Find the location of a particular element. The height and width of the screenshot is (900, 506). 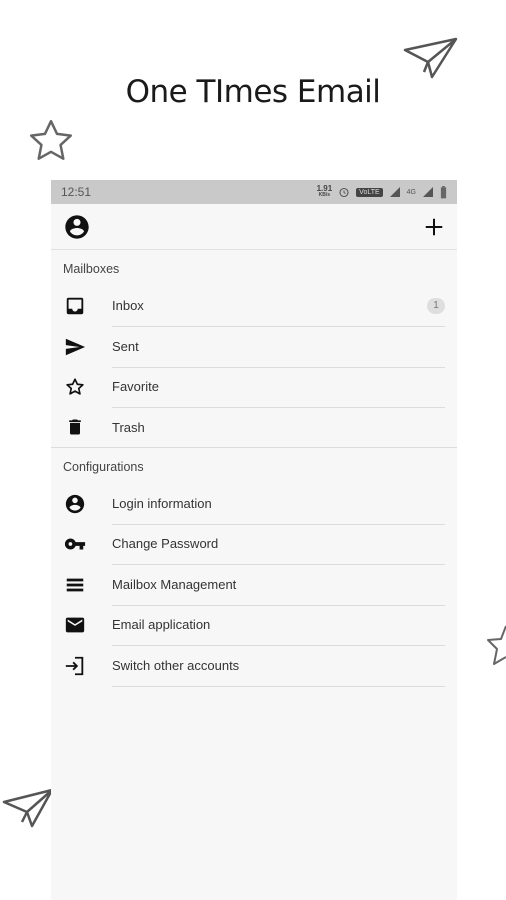

status-icons: 1.91 KB/s VoLTE 4G is located at coordinates (382, 192).